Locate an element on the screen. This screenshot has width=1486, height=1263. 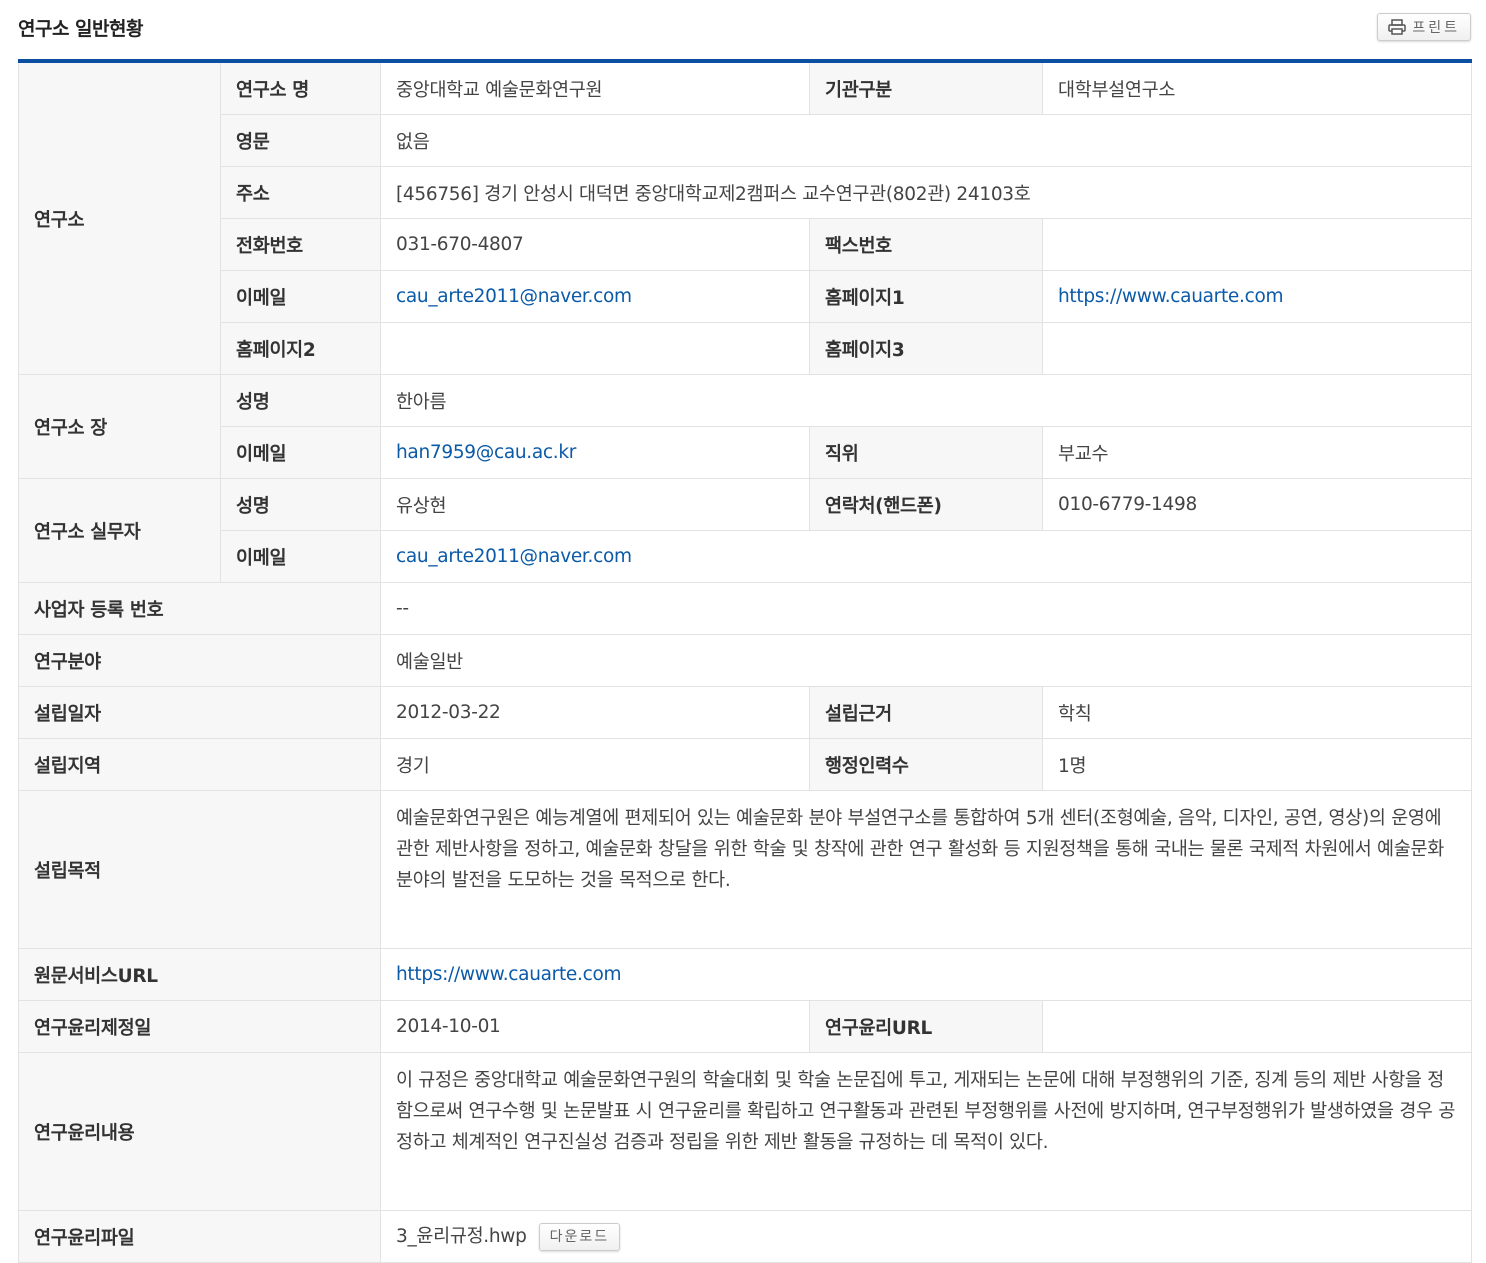
field-label: 설립일자 is located at coordinates (199, 712).